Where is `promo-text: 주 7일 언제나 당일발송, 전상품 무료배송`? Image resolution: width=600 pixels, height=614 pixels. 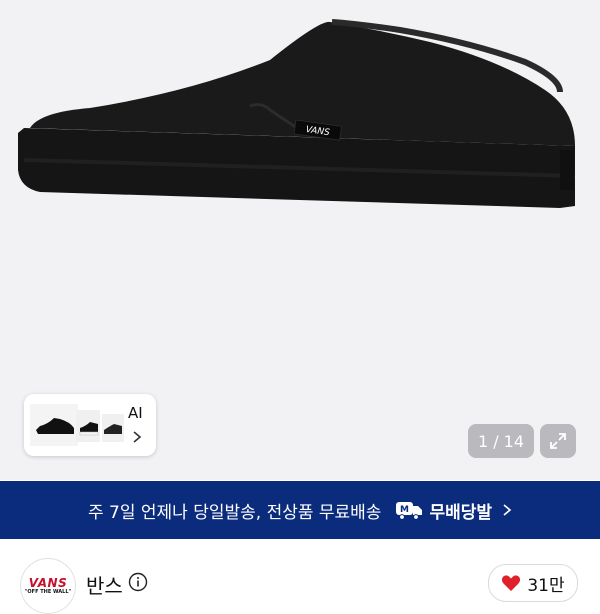 promo-text: 주 7일 언제나 당일발송, 전상품 무료배송 is located at coordinates (234, 512).